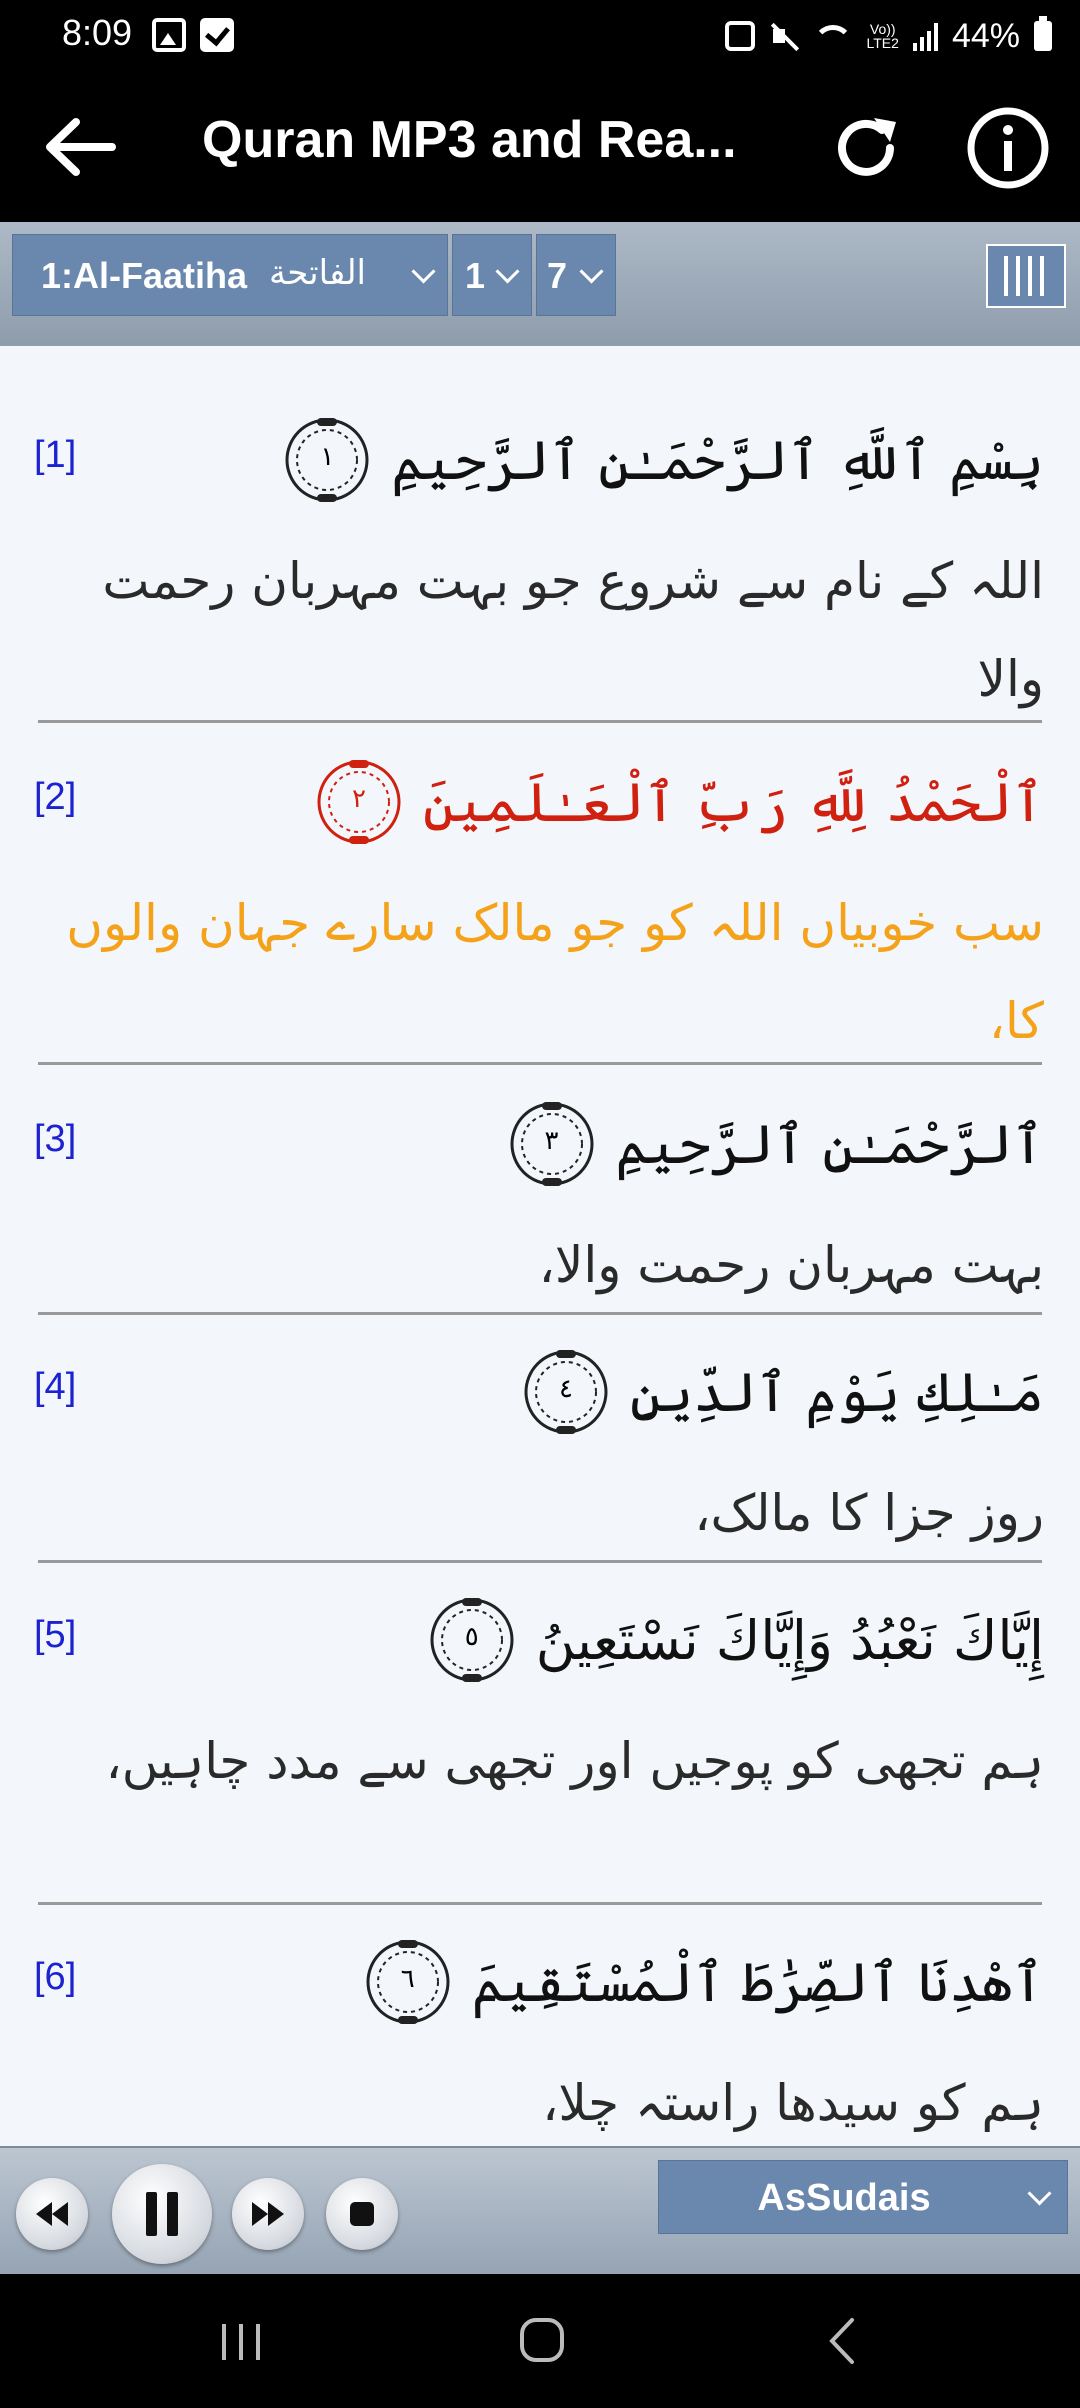  Describe the element at coordinates (557, 275) in the screenshot. I see `verse-count-label: 7` at that location.